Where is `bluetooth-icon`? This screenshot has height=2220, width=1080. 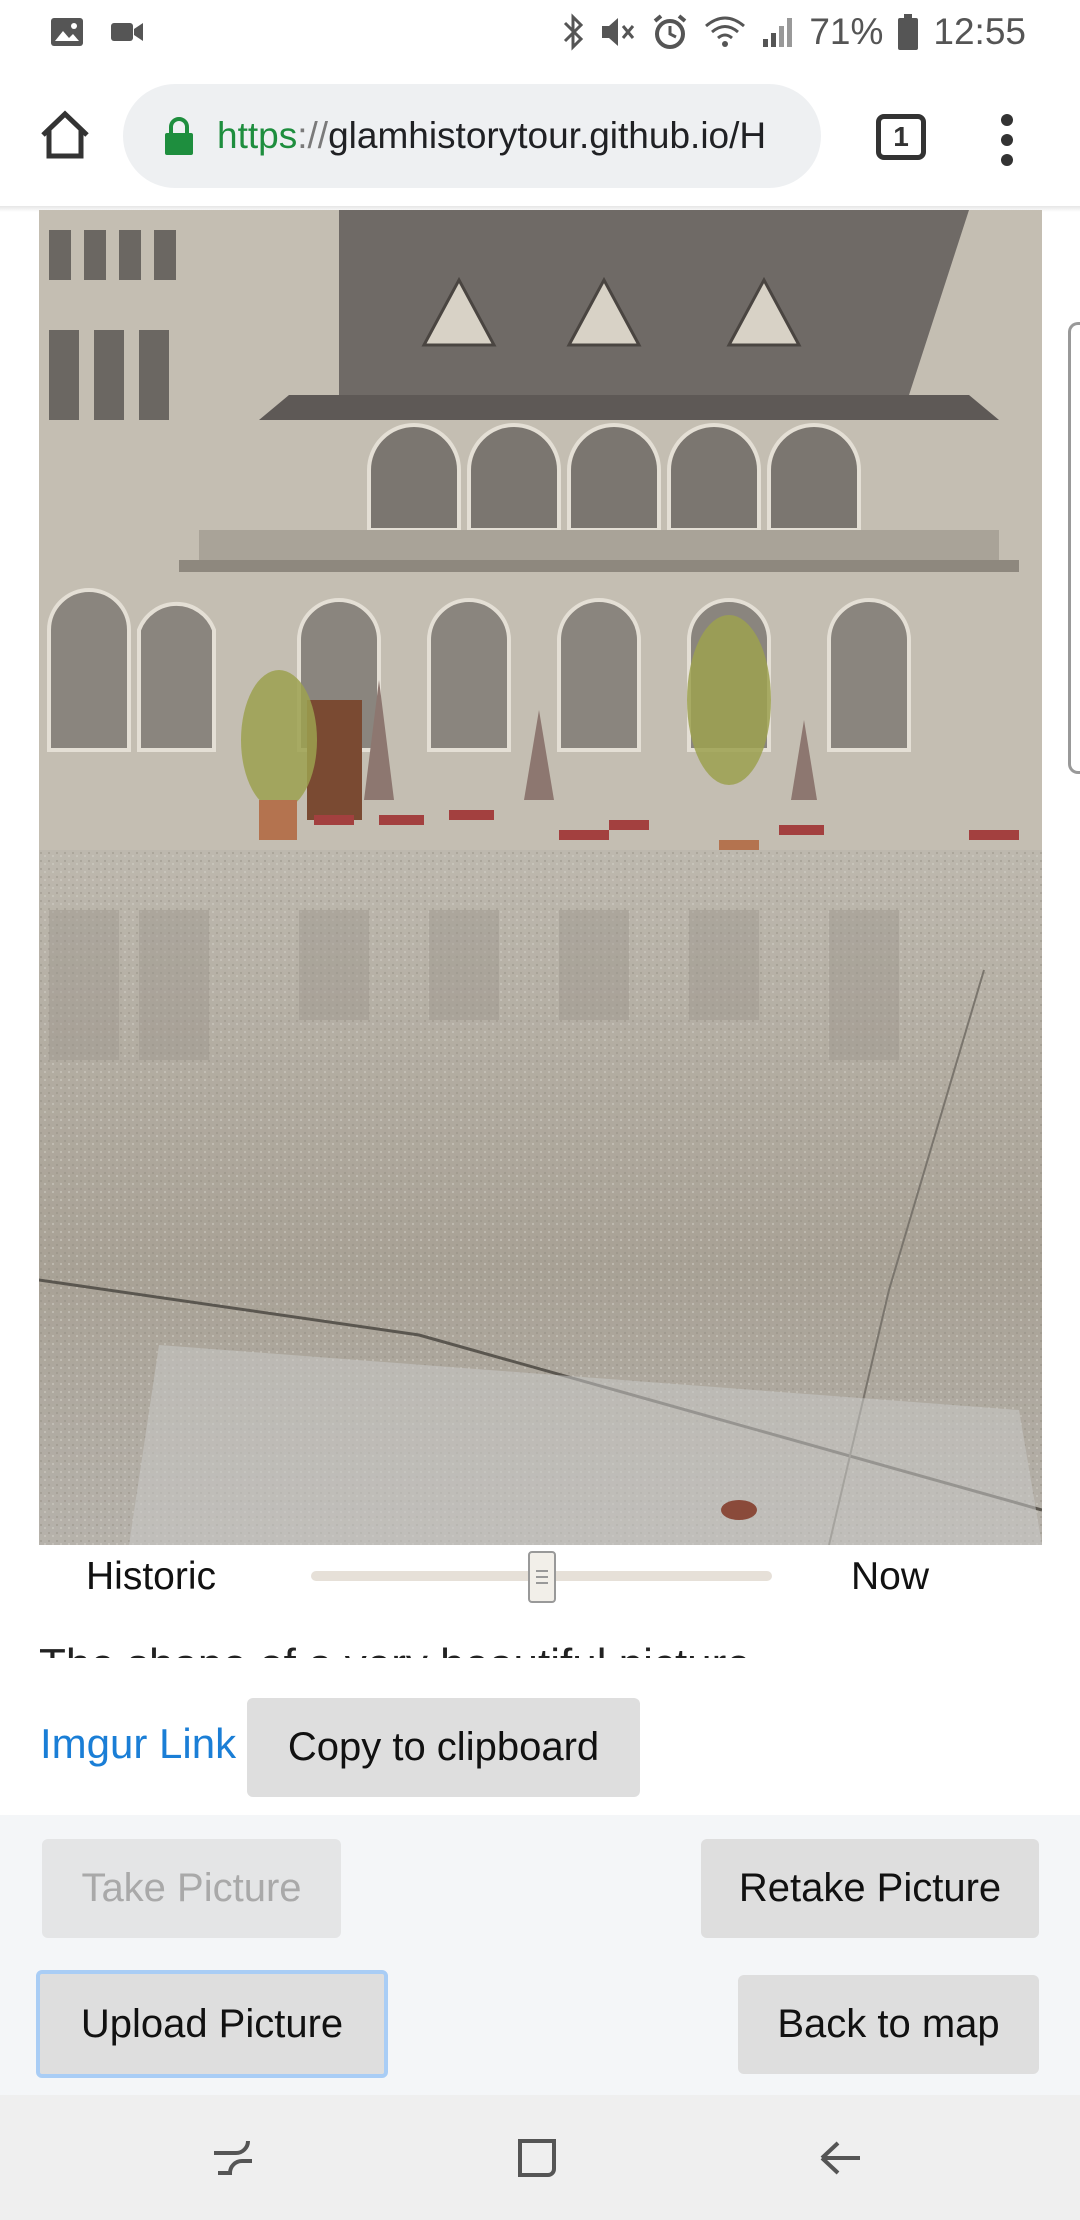 bluetooth-icon is located at coordinates (574, 32).